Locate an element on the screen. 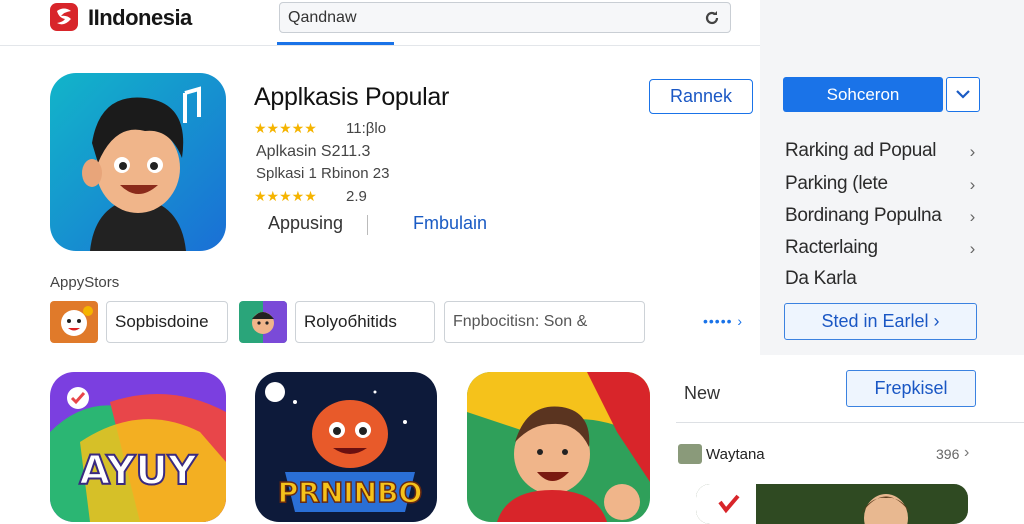  menu-item-ranking: Rarking ad Popual › is located at coordinates (880, 154).